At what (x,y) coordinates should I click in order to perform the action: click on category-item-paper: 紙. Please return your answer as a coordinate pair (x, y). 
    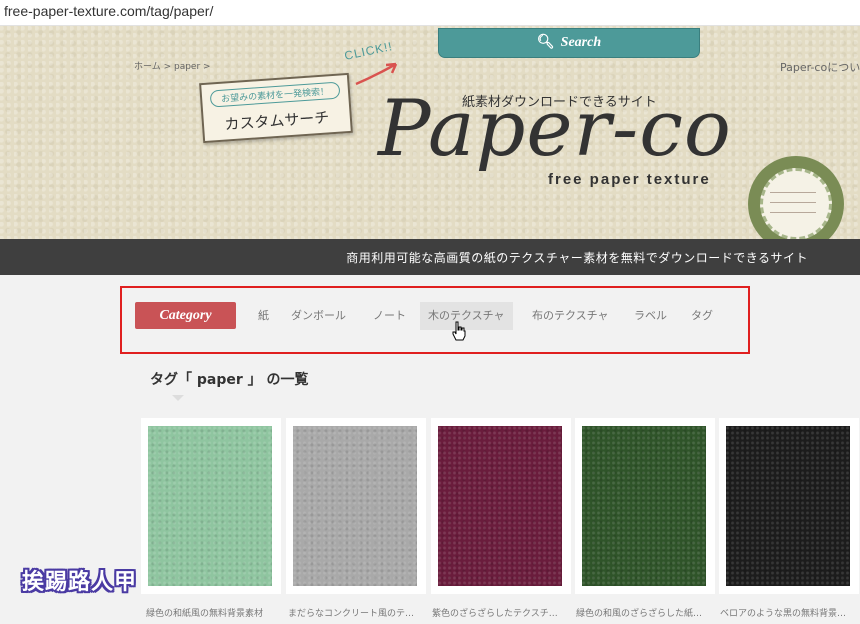
    Looking at the image, I should click on (263, 316).